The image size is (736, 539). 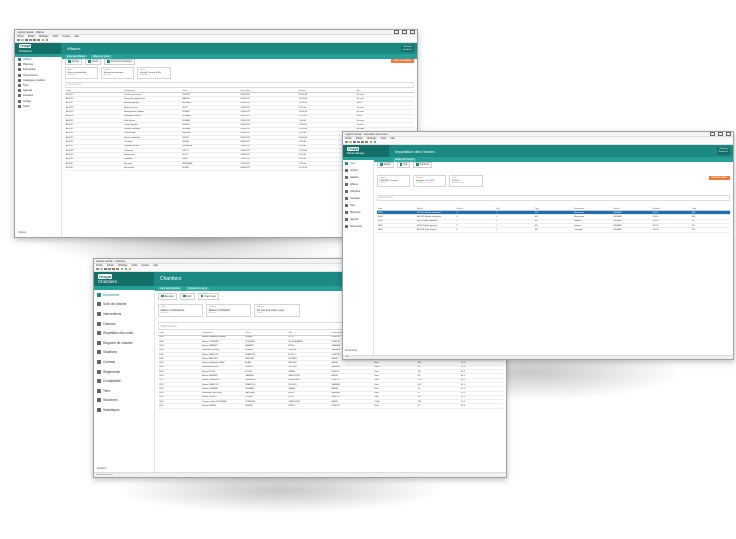 I want to click on sidebar-item: Statistiques, so click(x=124, y=410).